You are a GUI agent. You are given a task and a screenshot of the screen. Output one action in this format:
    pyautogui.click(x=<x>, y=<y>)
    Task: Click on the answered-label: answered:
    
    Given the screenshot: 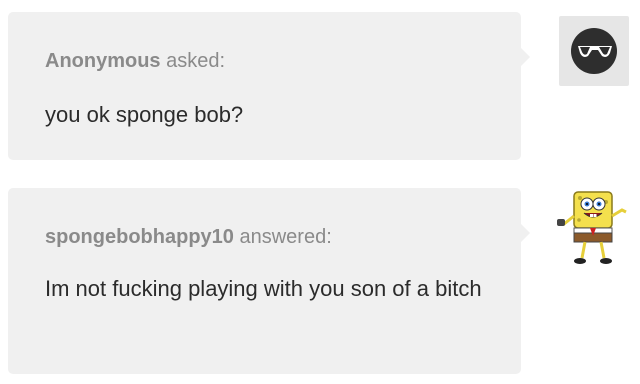 What is the action you would take?
    pyautogui.click(x=285, y=237)
    